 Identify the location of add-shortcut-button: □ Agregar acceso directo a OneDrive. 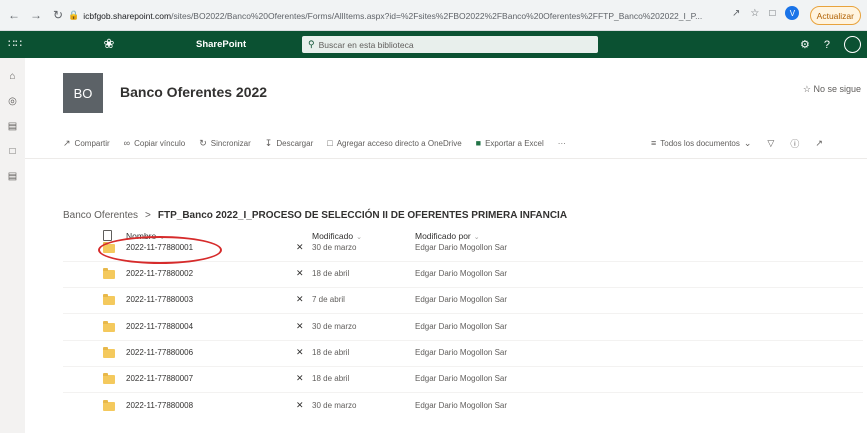
(394, 143).